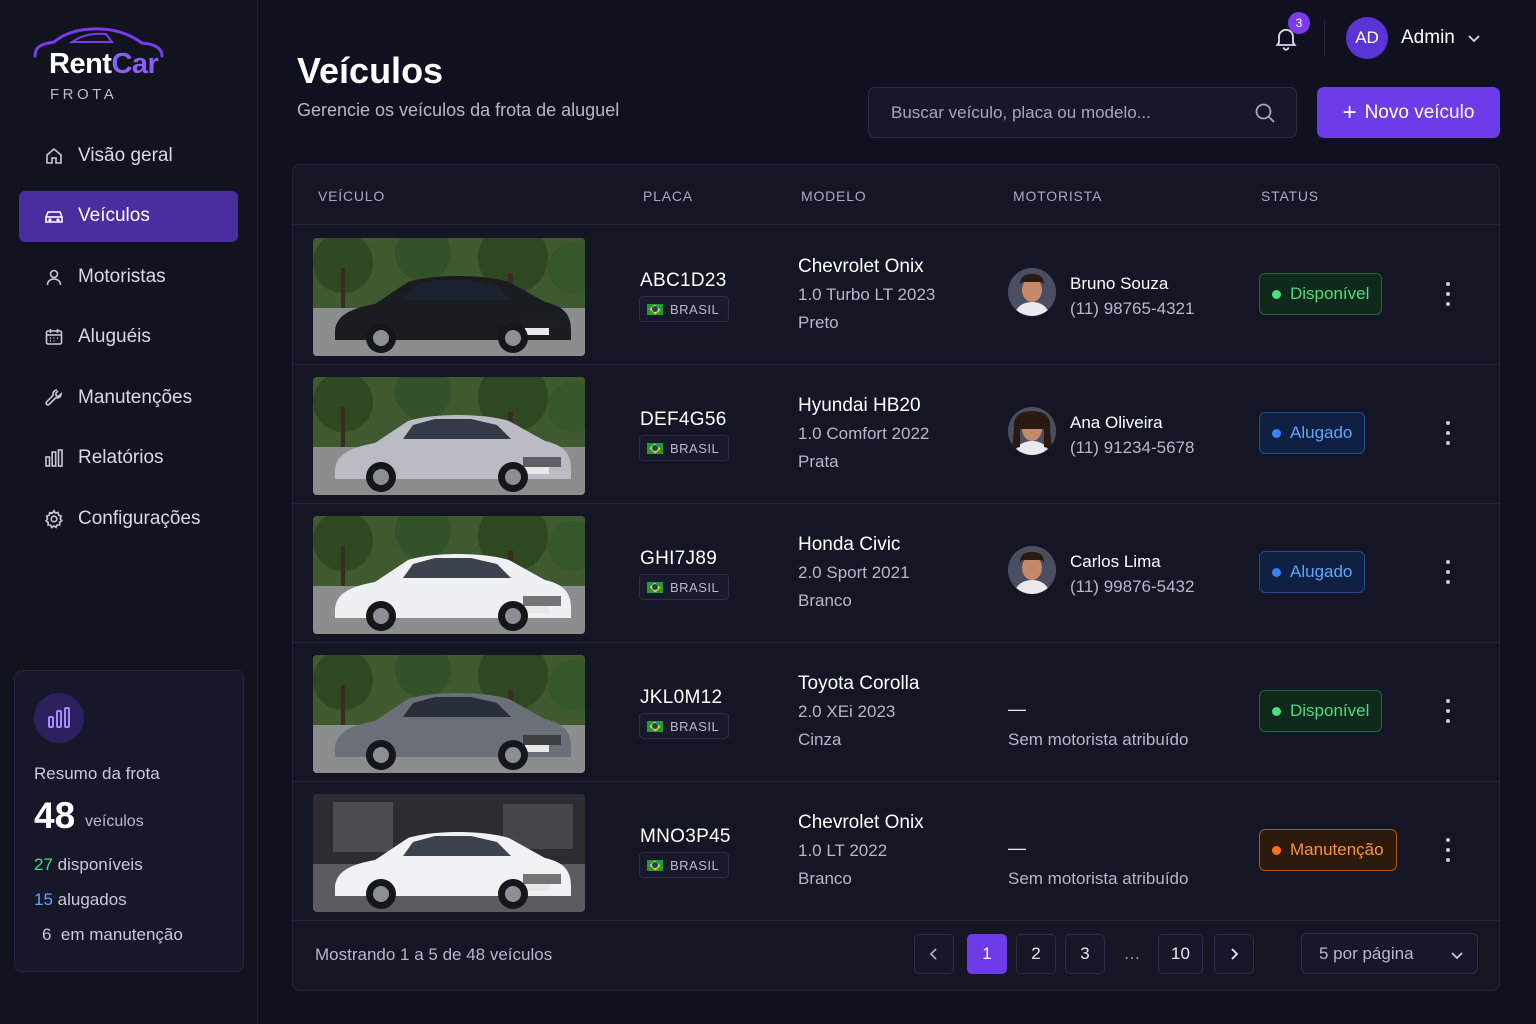  Describe the element at coordinates (987, 954) in the screenshot. I see `page-1-button: 1` at that location.